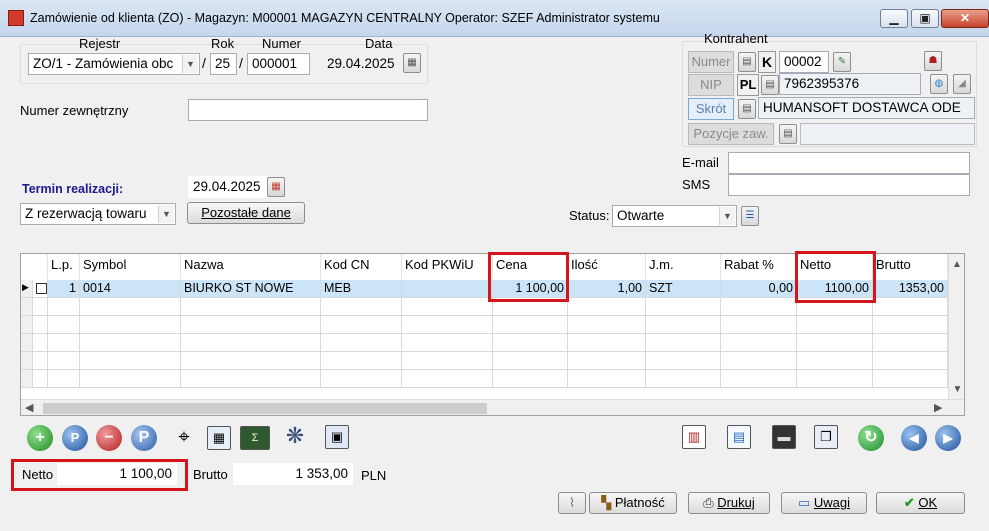 The width and height of the screenshot is (989, 531). I want to click on numer-label: Numer, so click(282, 43).